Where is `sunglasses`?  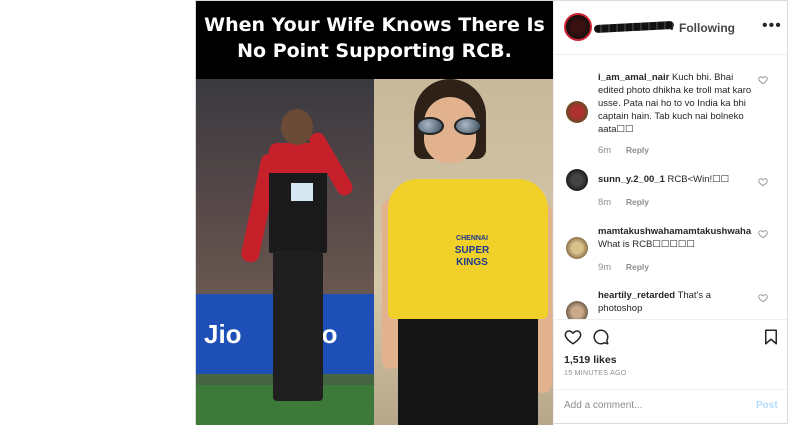
sunglasses is located at coordinates (450, 126).